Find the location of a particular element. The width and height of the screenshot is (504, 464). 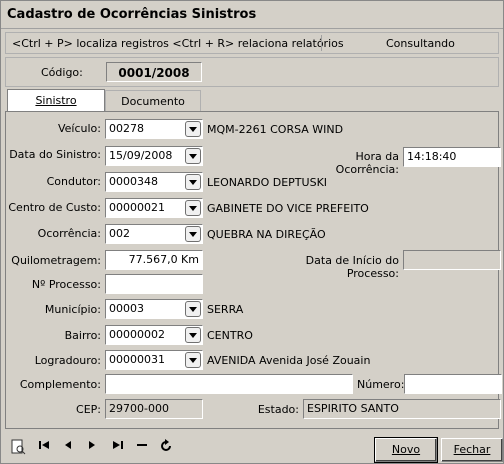

last-record-icon is located at coordinates (118, 448).